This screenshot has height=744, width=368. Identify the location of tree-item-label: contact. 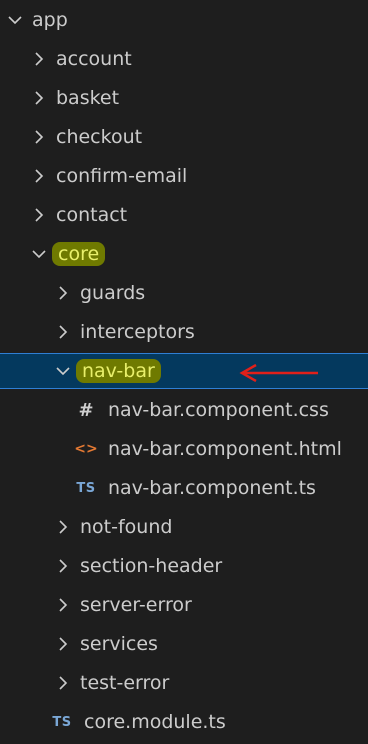
(92, 215).